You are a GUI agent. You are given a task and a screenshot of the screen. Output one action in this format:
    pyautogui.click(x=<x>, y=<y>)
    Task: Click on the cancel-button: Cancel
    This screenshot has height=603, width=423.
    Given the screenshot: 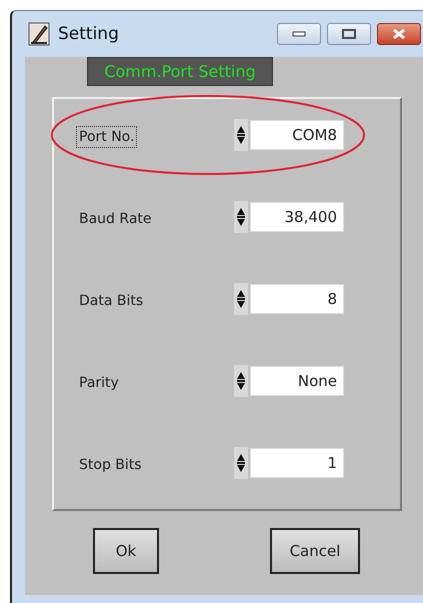 What is the action you would take?
    pyautogui.click(x=315, y=551)
    